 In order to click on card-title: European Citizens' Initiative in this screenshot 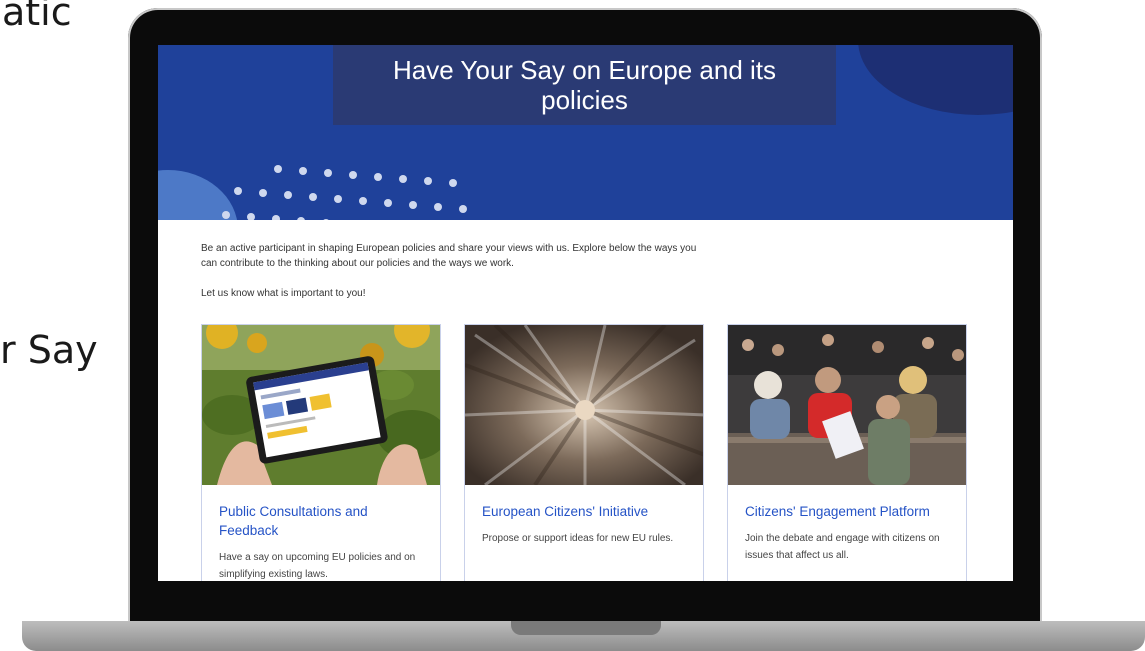, I will do `click(582, 511)`.